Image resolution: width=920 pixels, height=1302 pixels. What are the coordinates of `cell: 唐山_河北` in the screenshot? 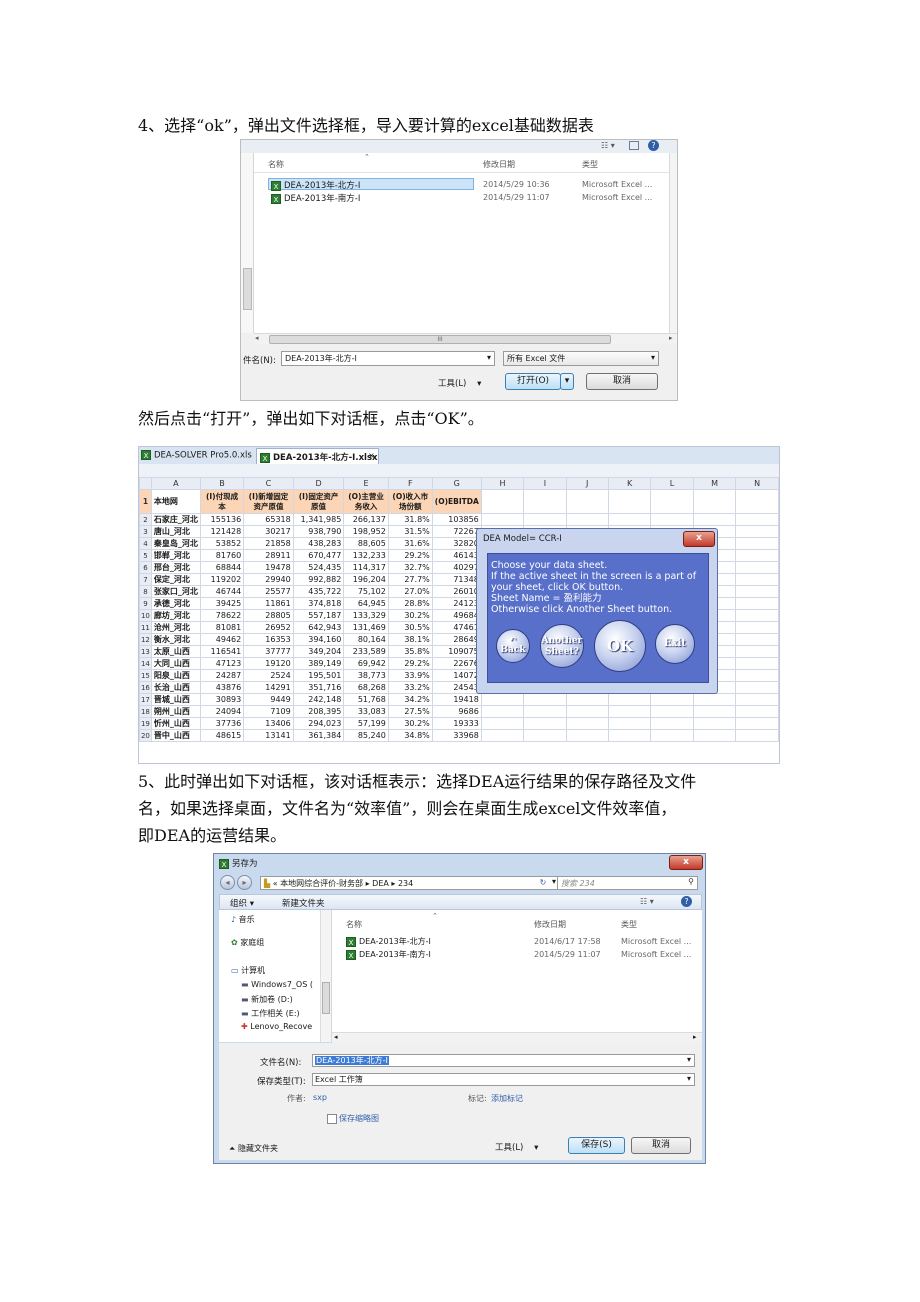 It's located at (175, 531).